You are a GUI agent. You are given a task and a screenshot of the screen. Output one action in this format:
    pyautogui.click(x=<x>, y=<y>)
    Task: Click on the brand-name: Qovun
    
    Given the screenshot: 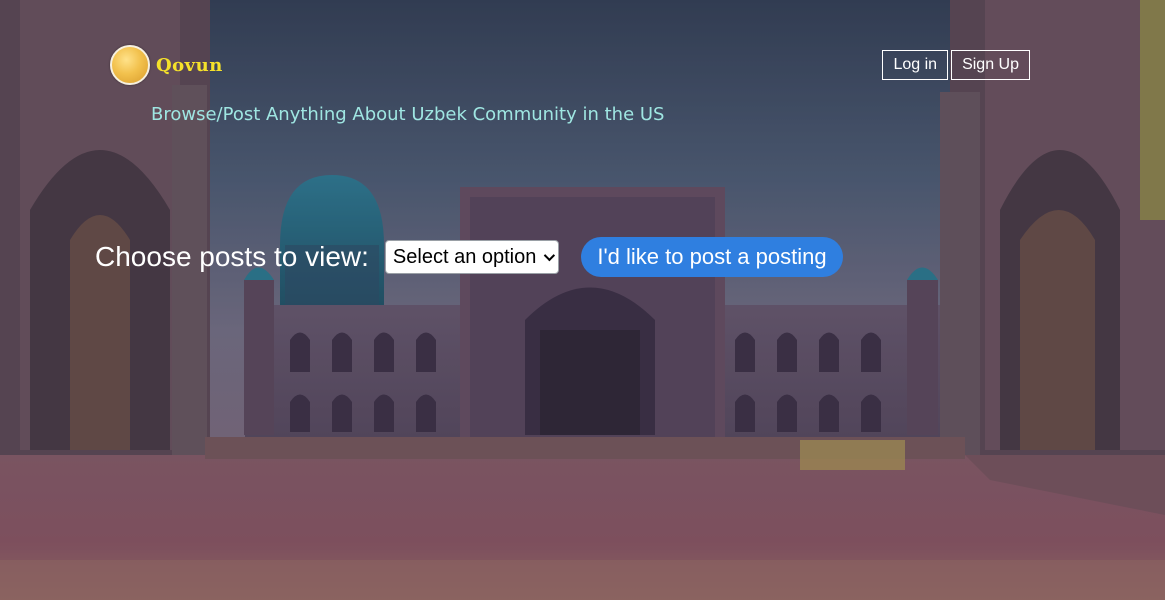 What is the action you would take?
    pyautogui.click(x=189, y=65)
    